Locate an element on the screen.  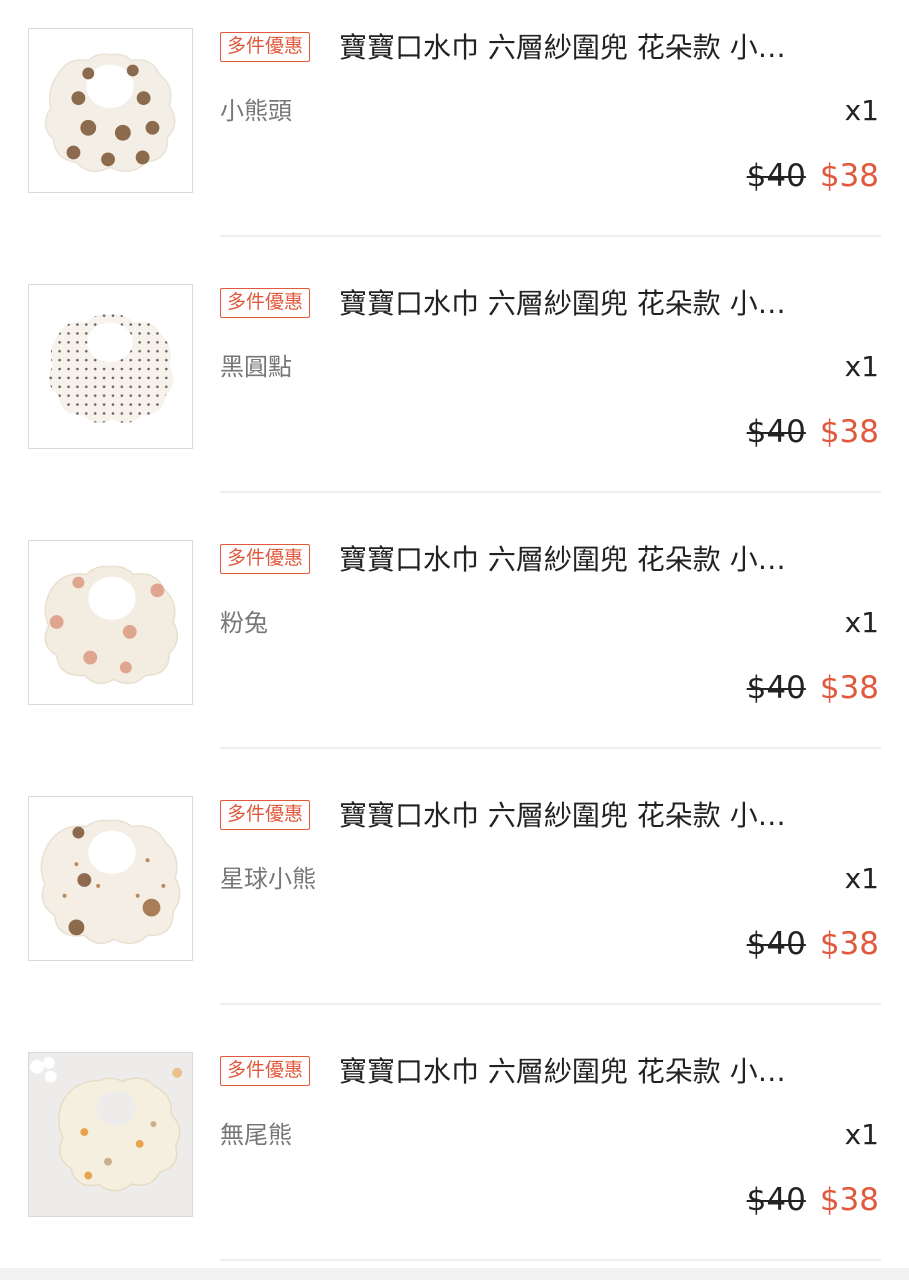
product-thumbnail-pink-rabbit is located at coordinates (110, 622).